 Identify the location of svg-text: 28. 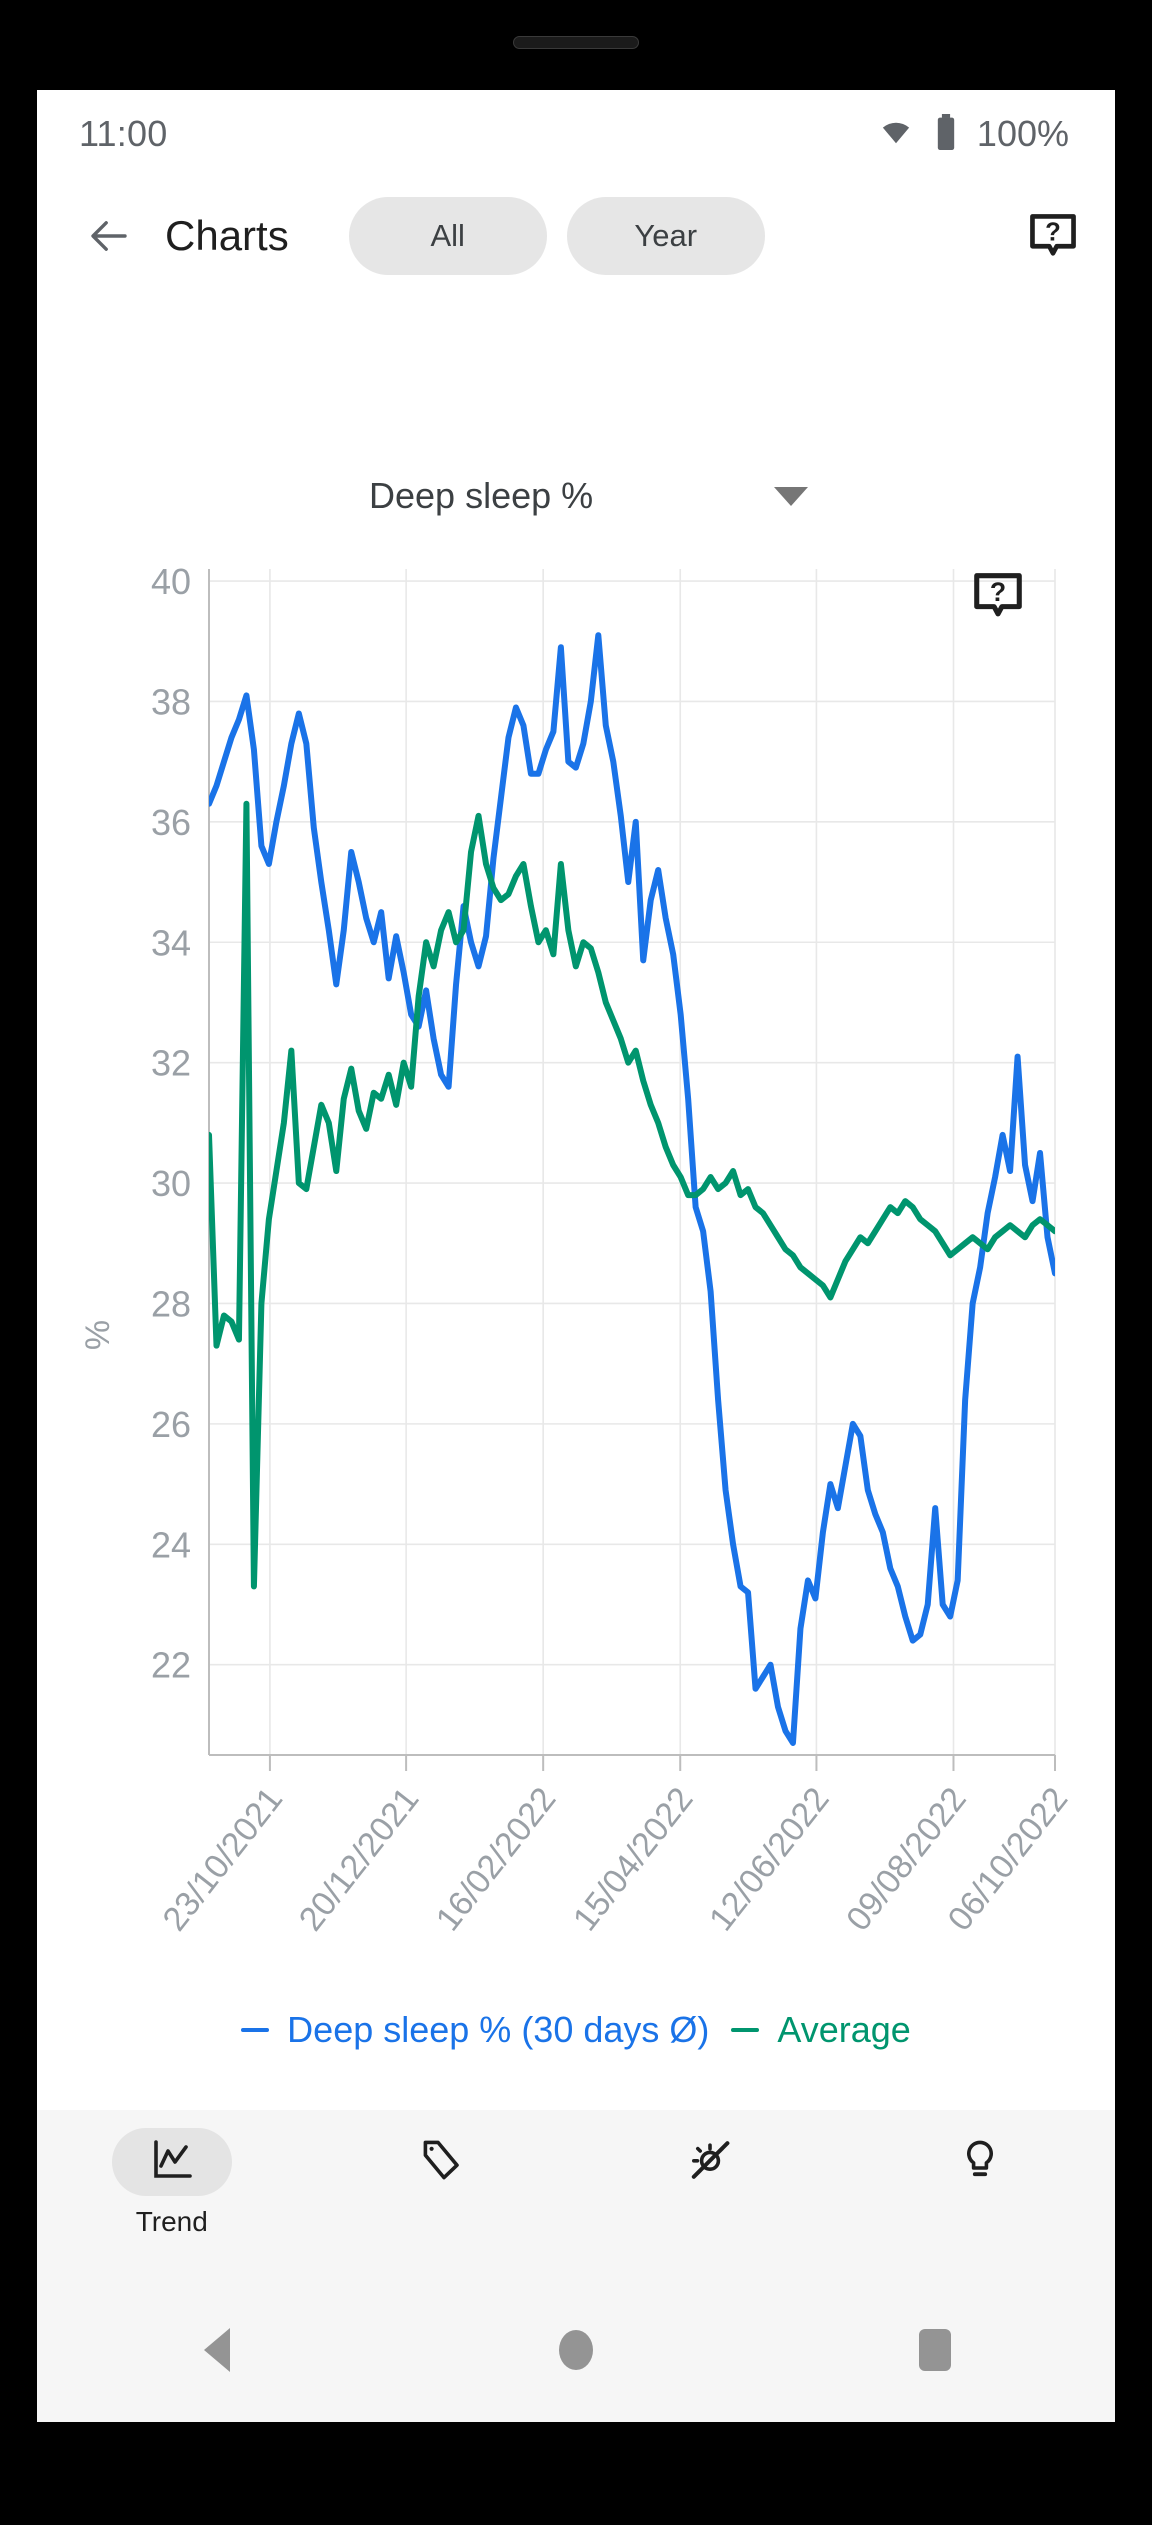
(171, 1303).